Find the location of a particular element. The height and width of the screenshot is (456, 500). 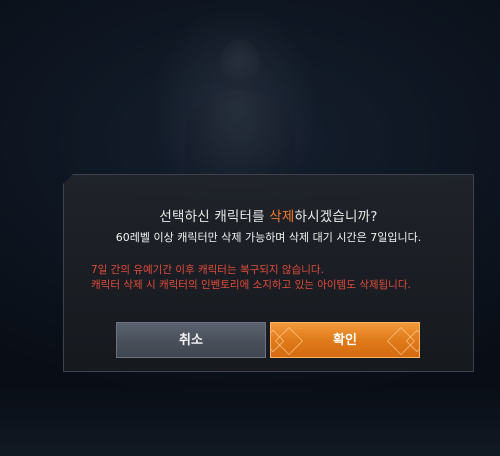

title-text-after: 하시겠습니까? is located at coordinates (336, 217).